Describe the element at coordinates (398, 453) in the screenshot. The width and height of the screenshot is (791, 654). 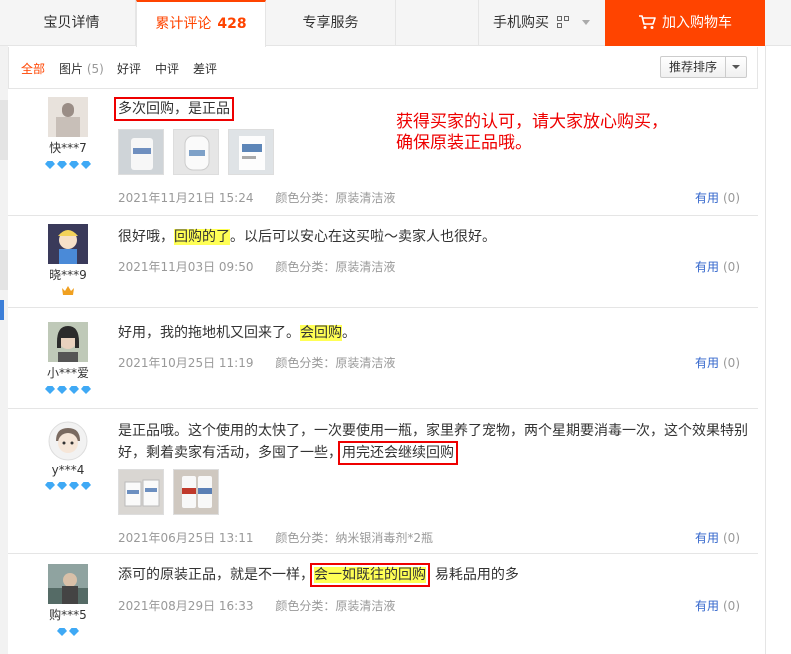
I see `review-text-boxed: 用完还会继续回购` at that location.